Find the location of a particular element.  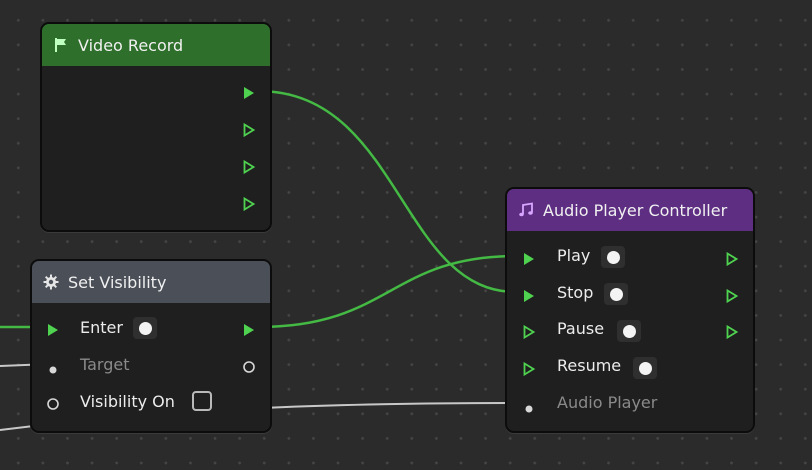

resume-value-knob is located at coordinates (645, 368).